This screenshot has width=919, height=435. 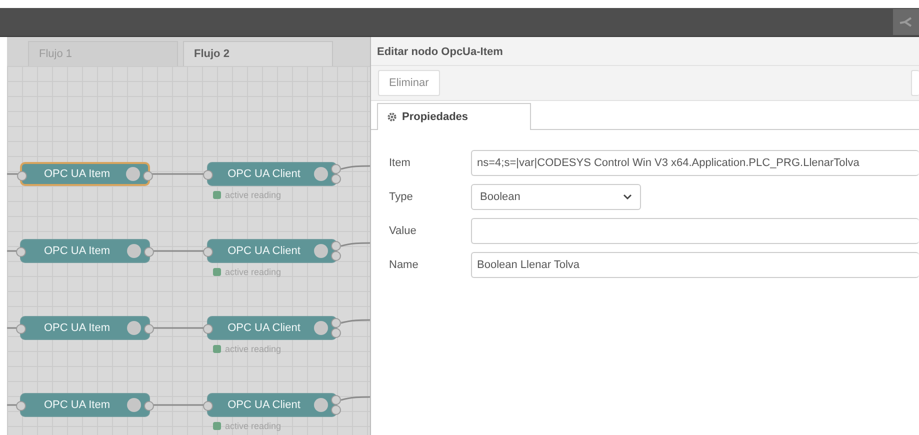 What do you see at coordinates (695, 231) in the screenshot?
I see `input-field` at bounding box center [695, 231].